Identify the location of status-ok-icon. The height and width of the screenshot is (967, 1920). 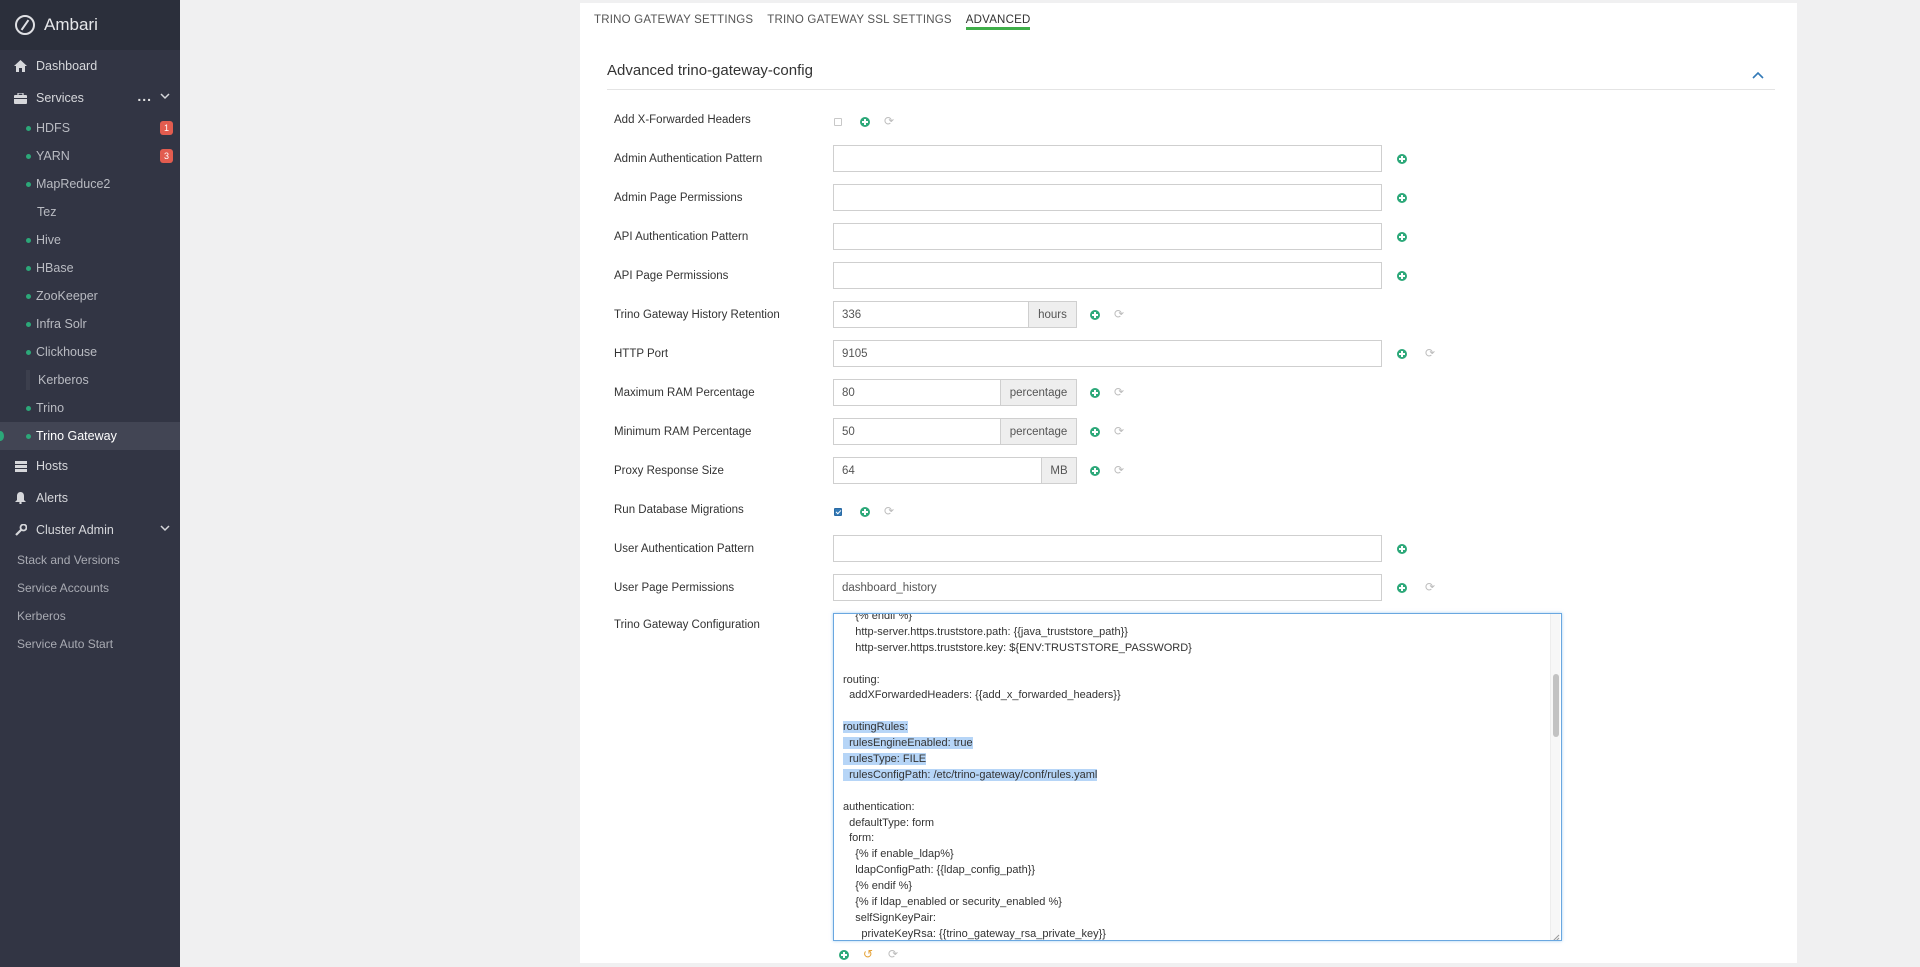
(28, 408).